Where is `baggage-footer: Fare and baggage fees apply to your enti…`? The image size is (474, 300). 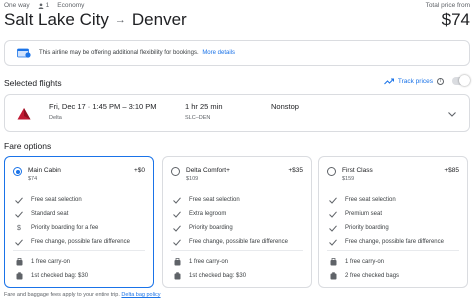 baggage-footer: Fare and baggage fees apply to your enti… is located at coordinates (82, 295).